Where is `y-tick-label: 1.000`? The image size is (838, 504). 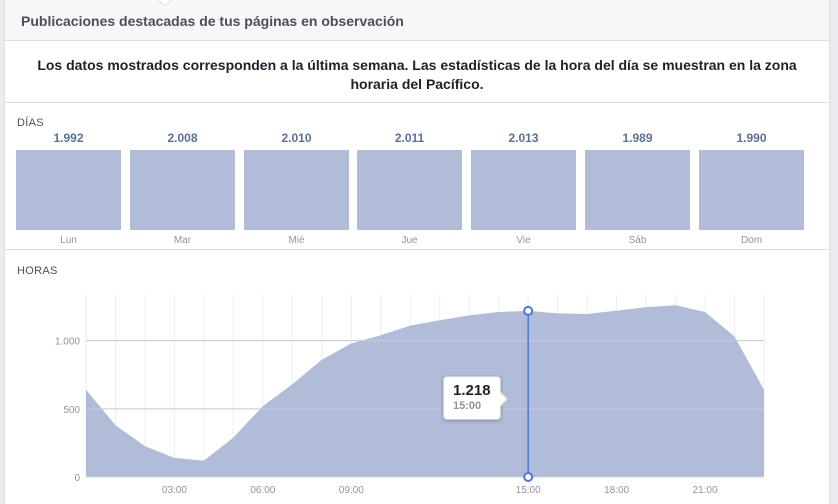 y-tick-label: 1.000 is located at coordinates (67, 342).